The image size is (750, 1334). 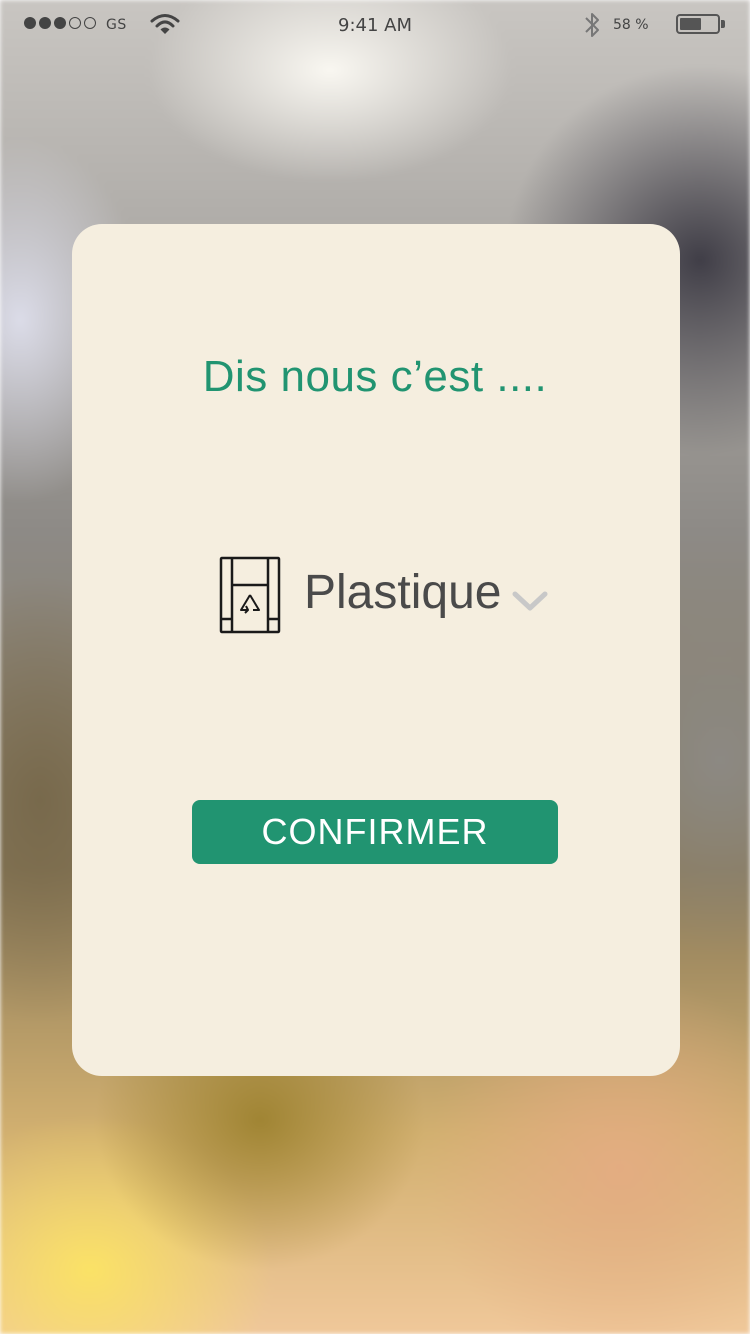 What do you see at coordinates (631, 25) in the screenshot?
I see `battery-percentage: 58 %` at bounding box center [631, 25].